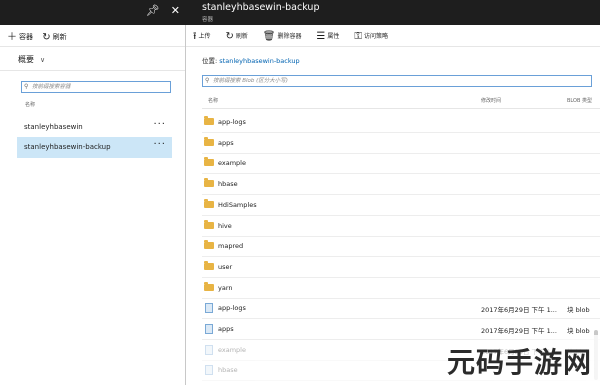 The image size is (600, 385). Describe the element at coordinates (401, 247) in the screenshot. I see `folder-row: mapred` at that location.